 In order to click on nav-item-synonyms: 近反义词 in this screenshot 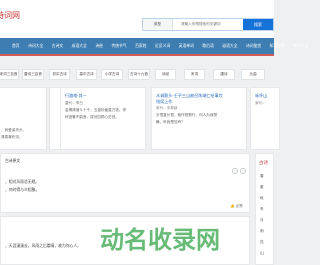, I will do `click(162, 46)`.